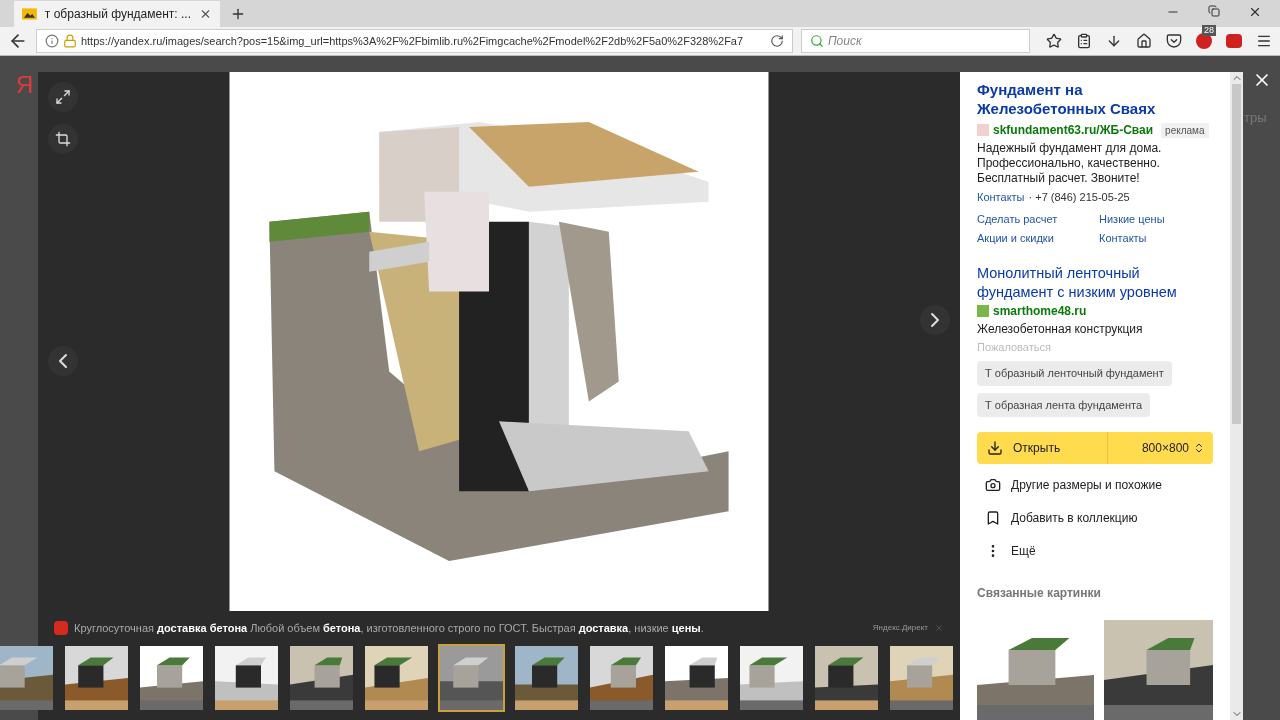 The width and height of the screenshot is (1280, 720). I want to click on sitelink: Акции и скидки, so click(1038, 238).